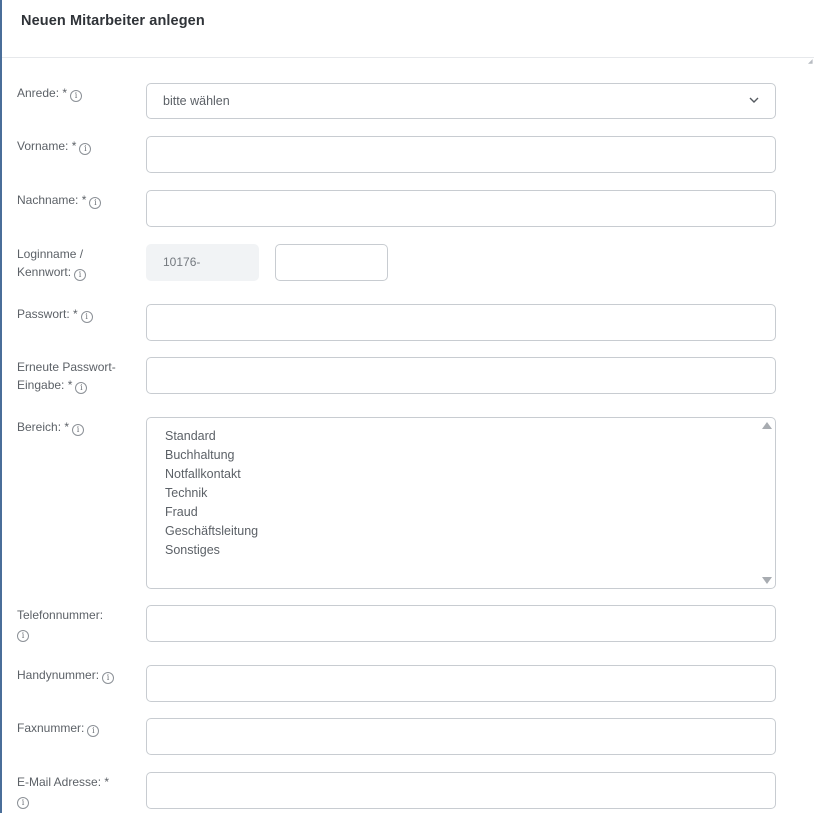 The width and height of the screenshot is (814, 813). I want to click on dialog-header: Neuen Mitarbeiter anlegen, so click(408, 29).